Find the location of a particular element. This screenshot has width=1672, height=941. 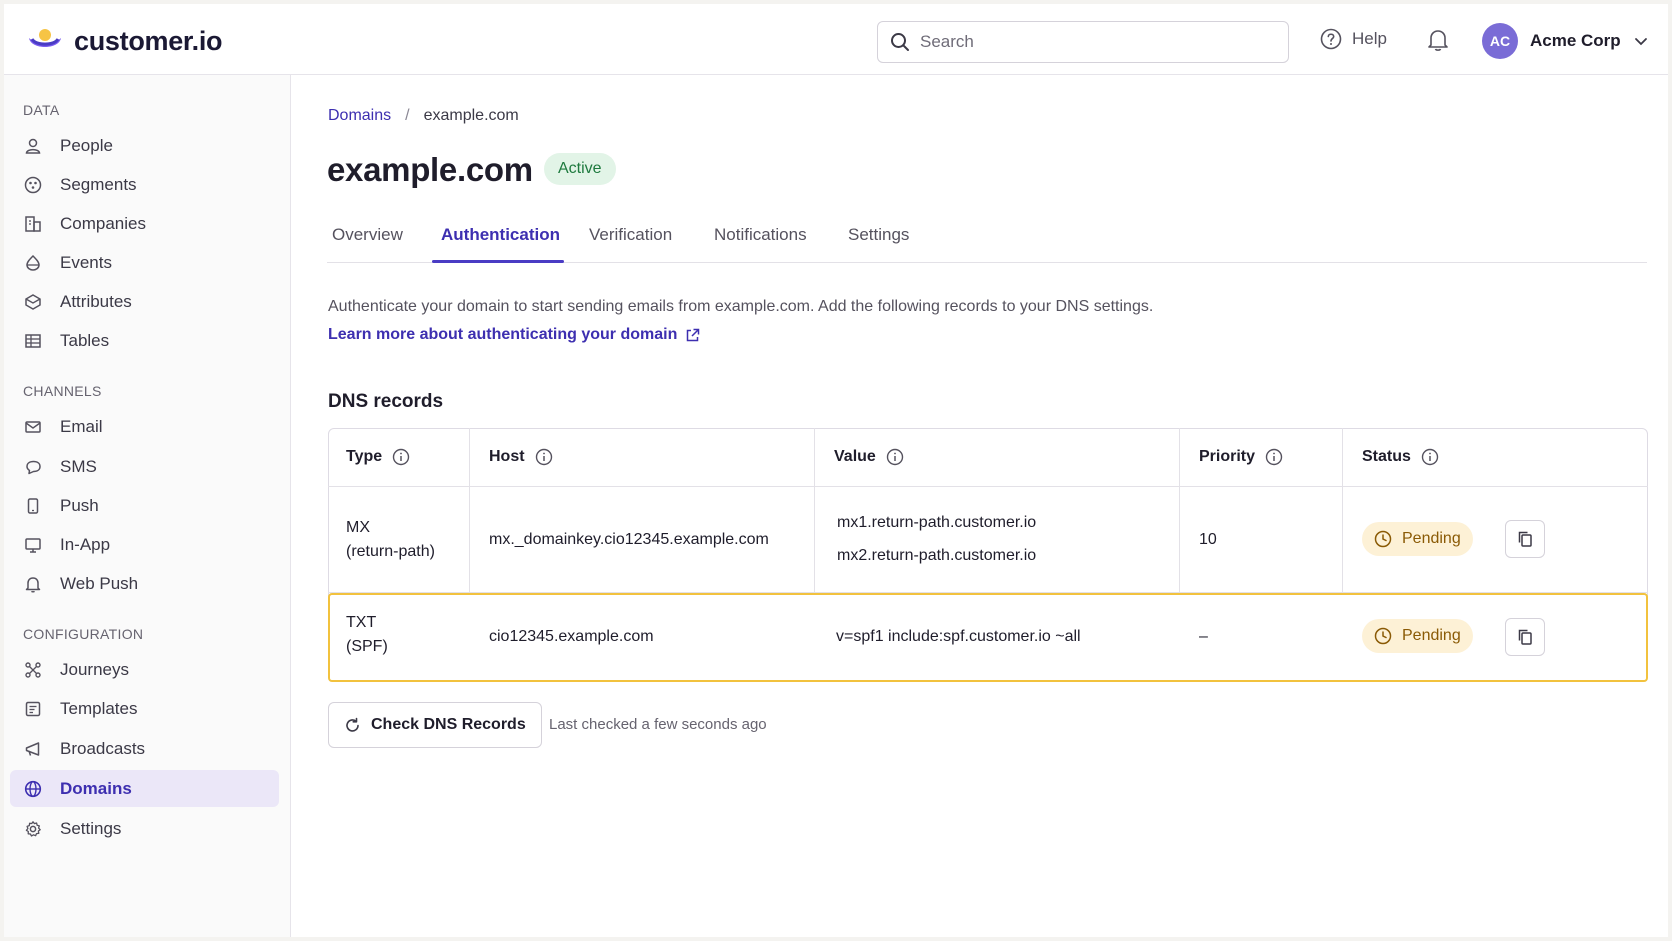

bell-icon is located at coordinates (1438, 40).